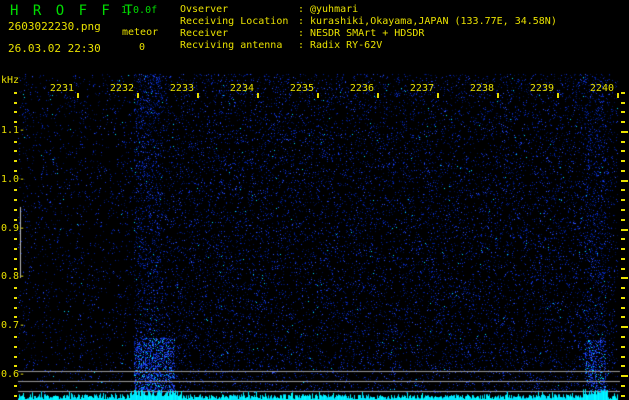 The image size is (629, 400). I want to click on info-value: NESDR SMArt + HDSDR, so click(367, 33).